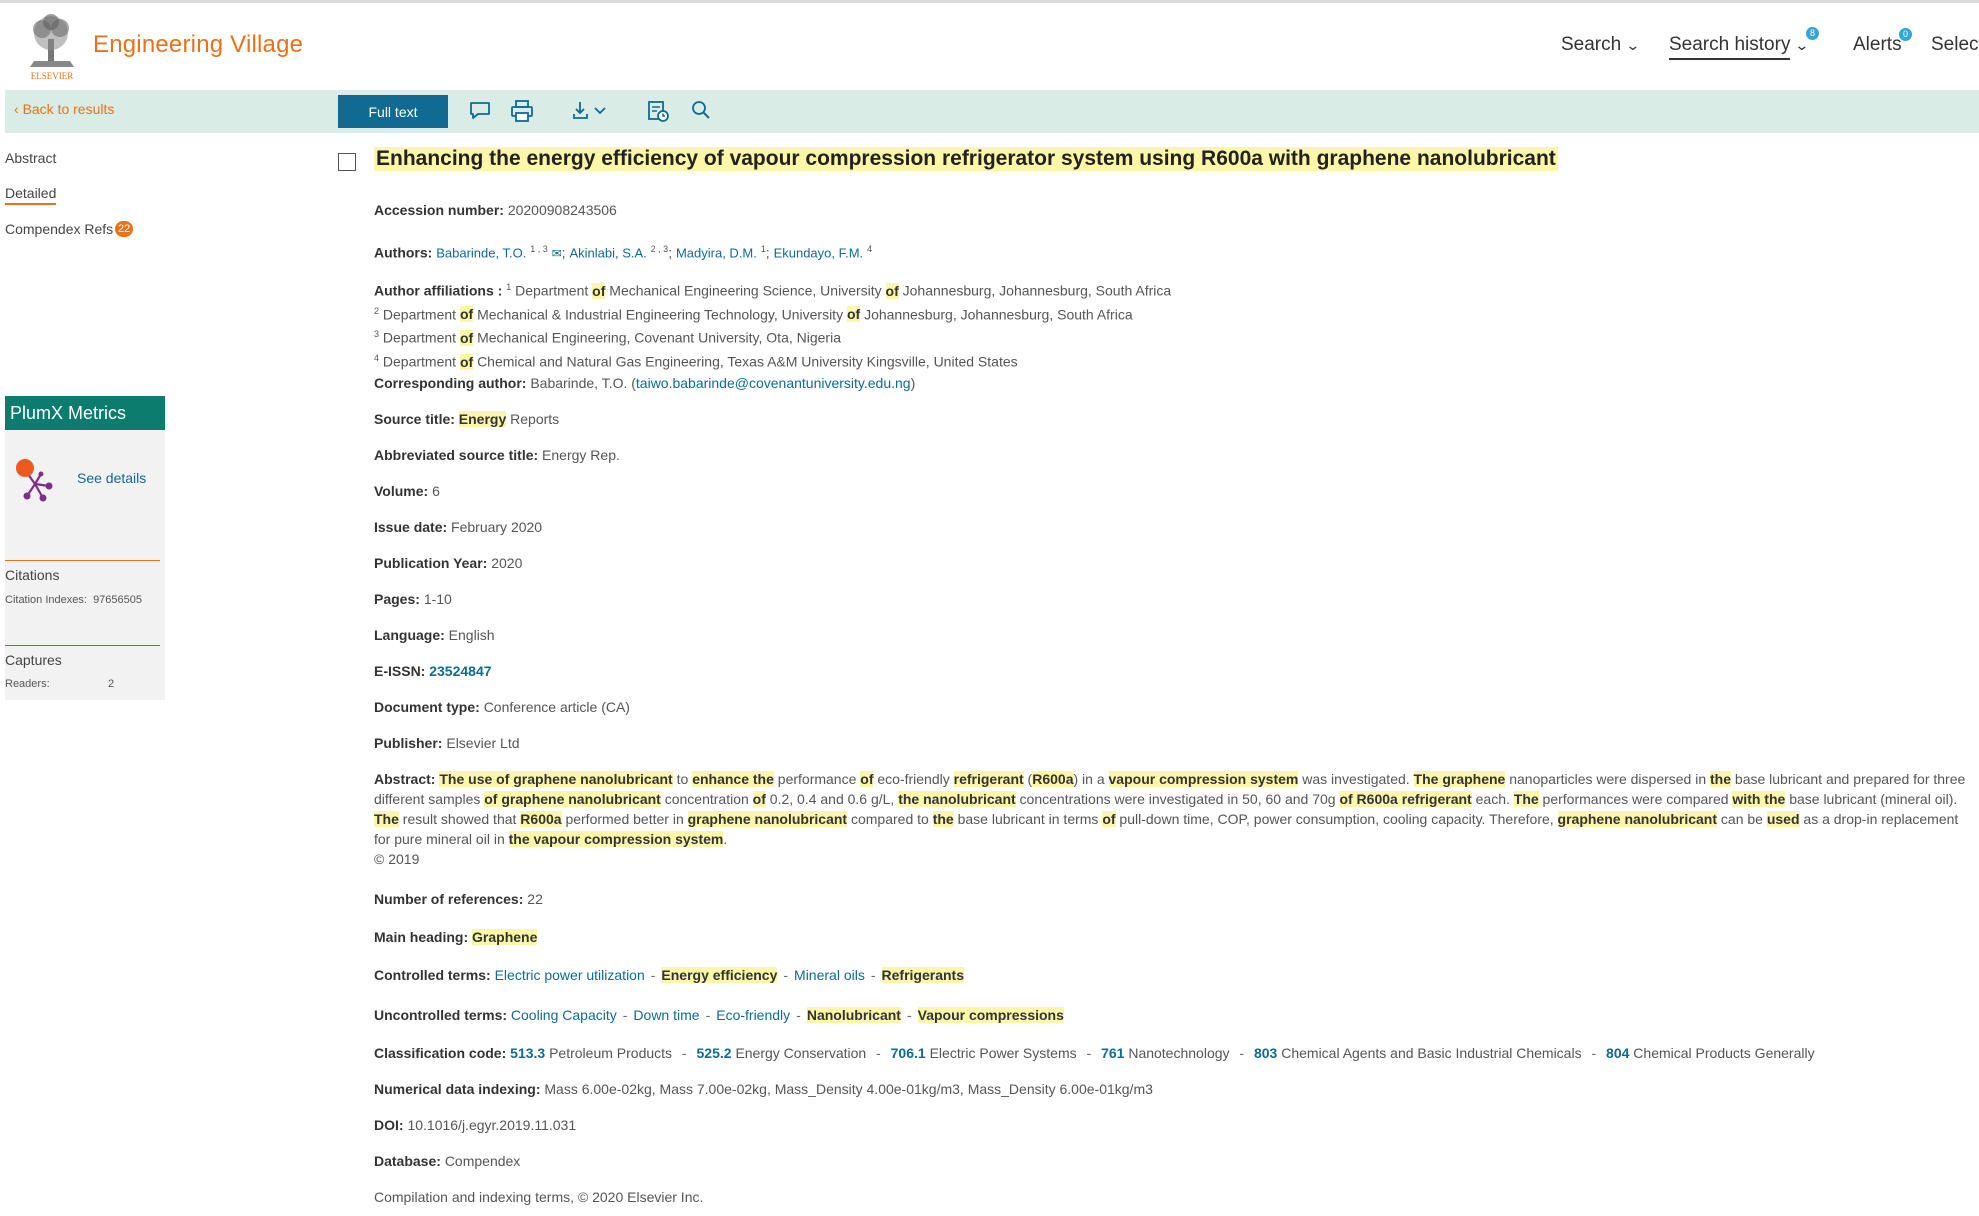 The image size is (1979, 1216). What do you see at coordinates (64, 109) in the screenshot?
I see `back-to-results-link: ‹ Back to results` at bounding box center [64, 109].